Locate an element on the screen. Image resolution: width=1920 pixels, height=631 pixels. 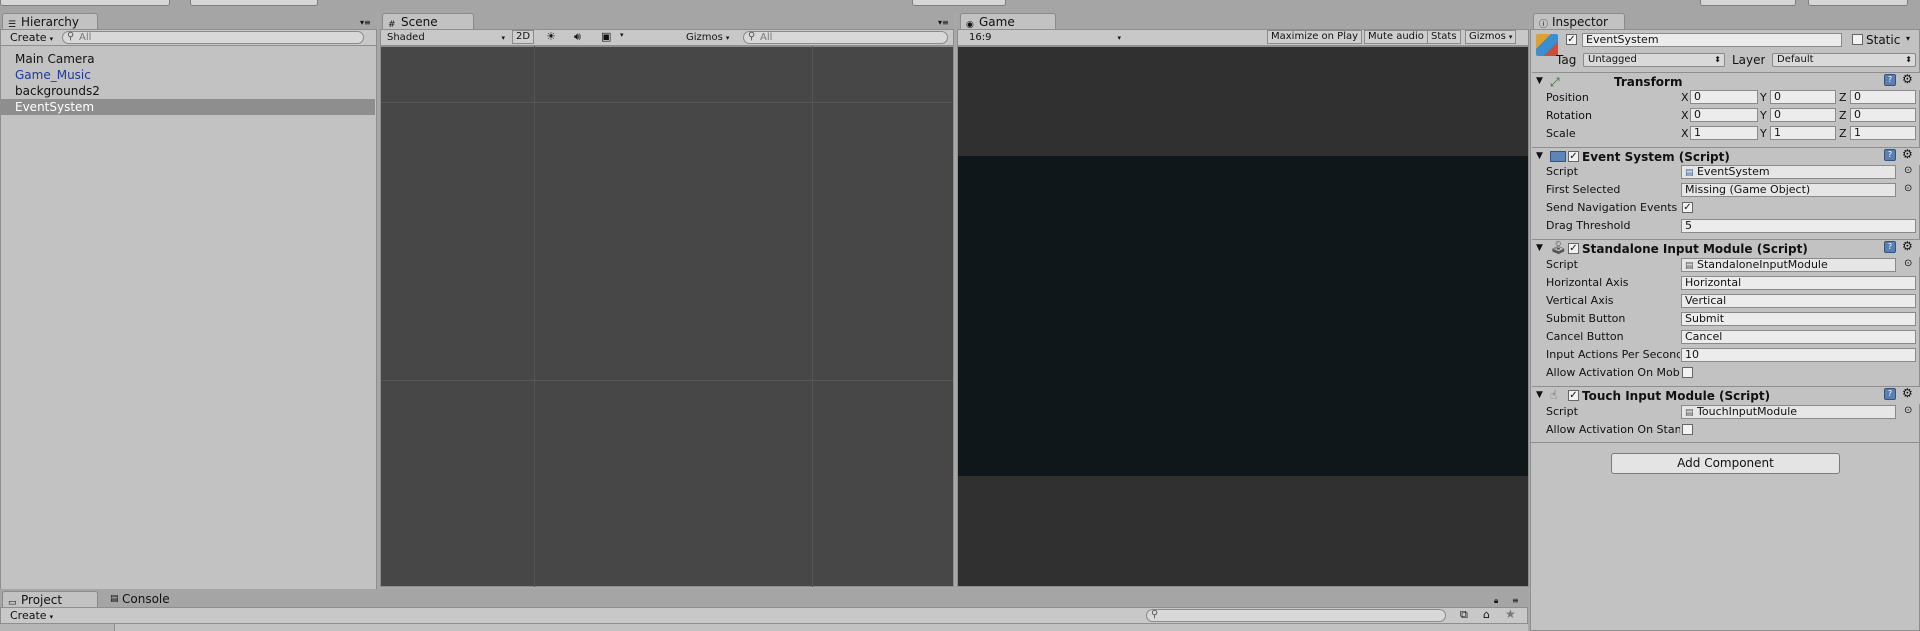
allow-activation-standalone-checkbox is located at coordinates (1687, 429).